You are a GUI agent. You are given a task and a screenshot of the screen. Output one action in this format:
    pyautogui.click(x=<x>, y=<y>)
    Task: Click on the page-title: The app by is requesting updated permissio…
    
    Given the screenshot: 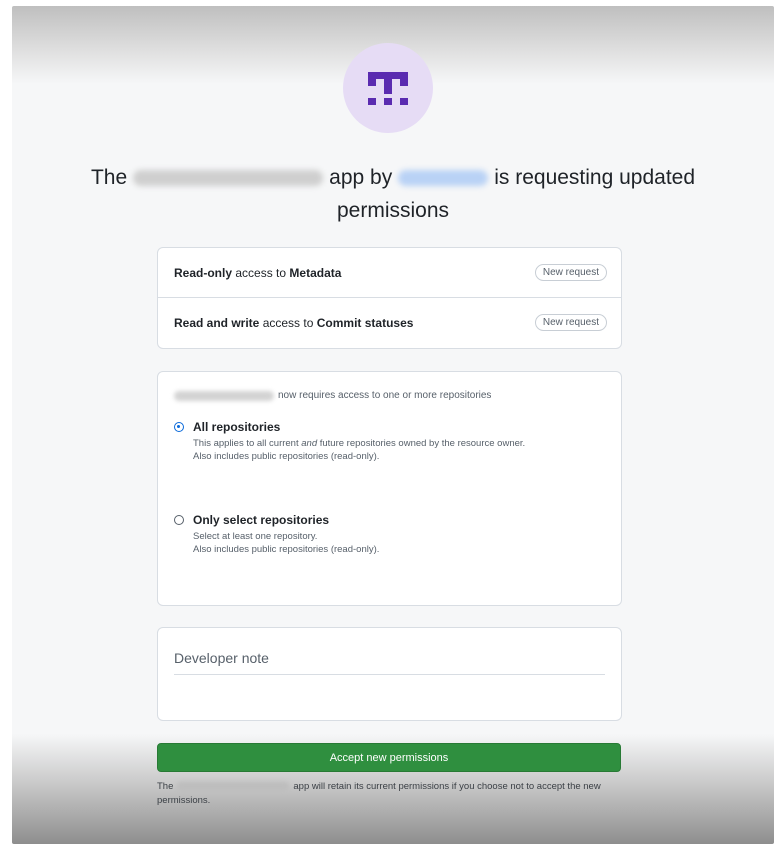 What is the action you would take?
    pyautogui.click(x=393, y=194)
    